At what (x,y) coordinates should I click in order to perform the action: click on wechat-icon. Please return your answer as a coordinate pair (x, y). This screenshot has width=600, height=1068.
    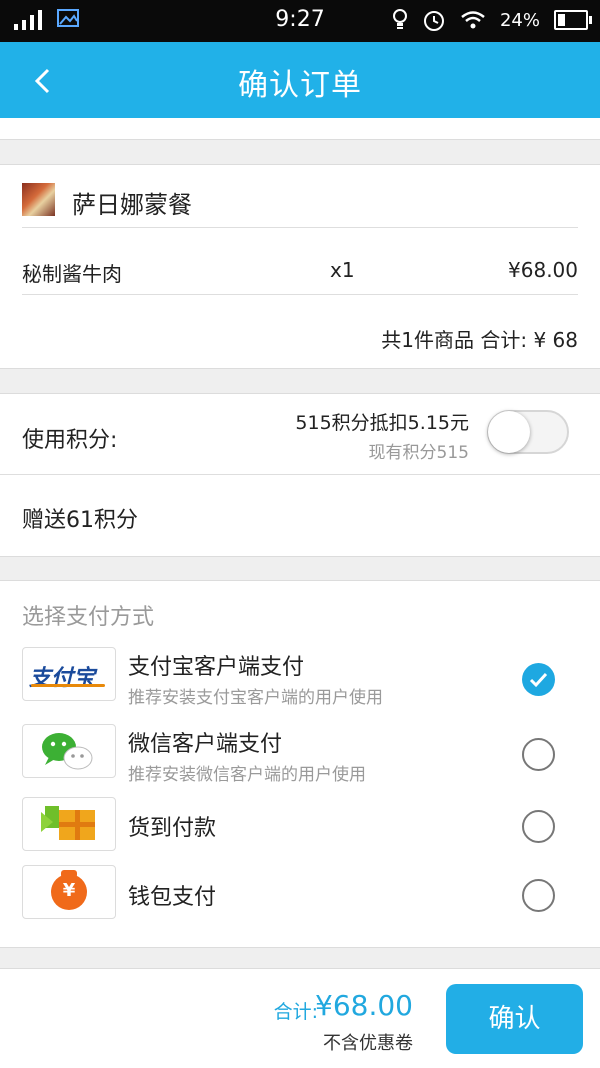
    Looking at the image, I should click on (69, 751).